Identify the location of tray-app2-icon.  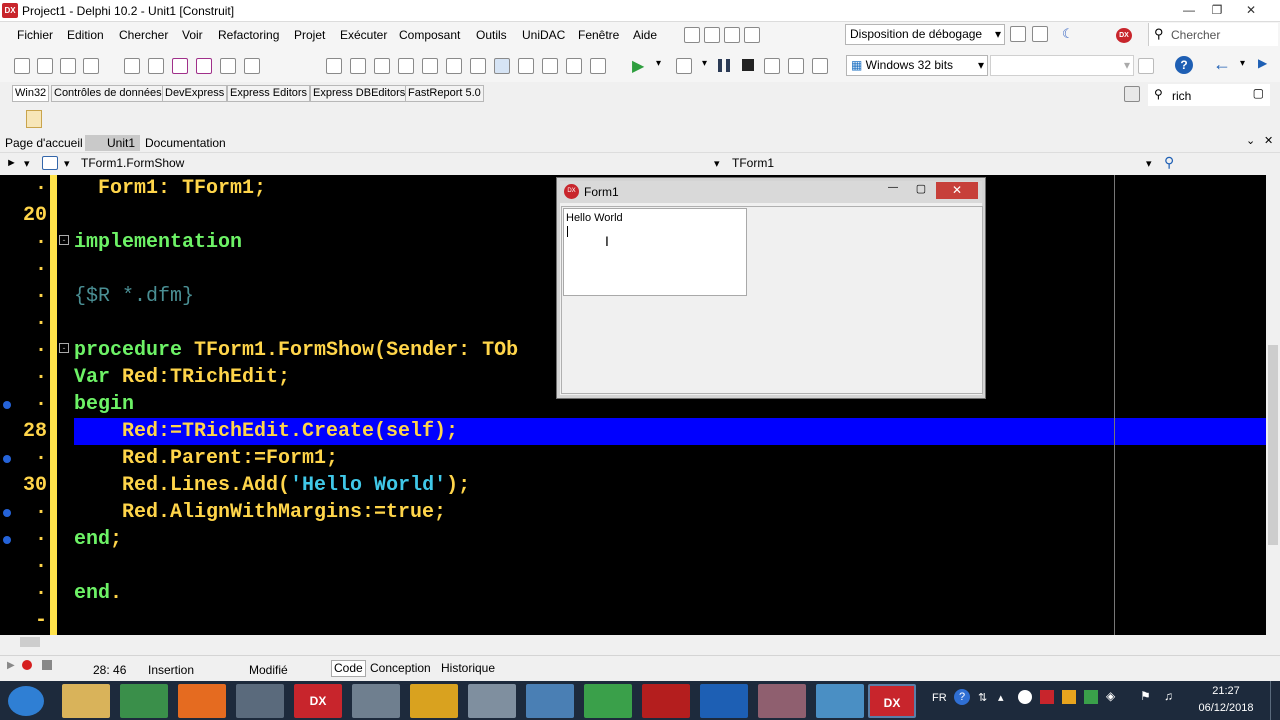
(1069, 697).